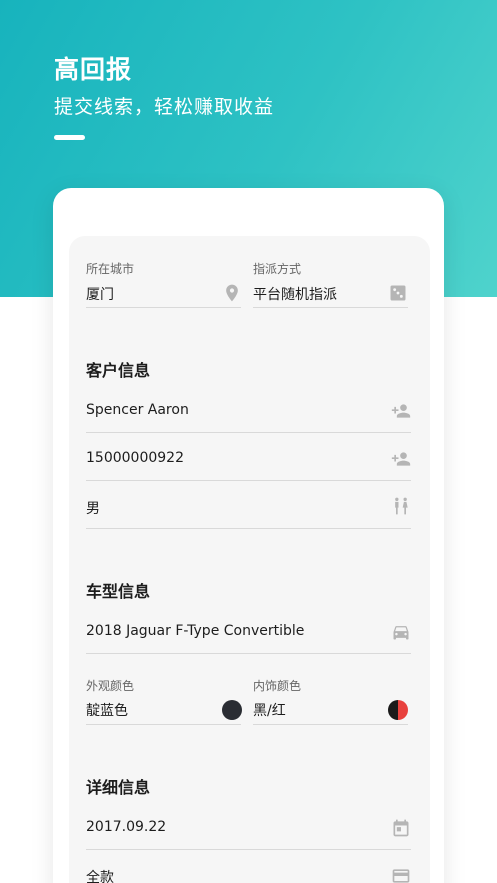 The height and width of the screenshot is (883, 497). What do you see at coordinates (118, 370) in the screenshot?
I see `customer-section-title: 客户信息` at bounding box center [118, 370].